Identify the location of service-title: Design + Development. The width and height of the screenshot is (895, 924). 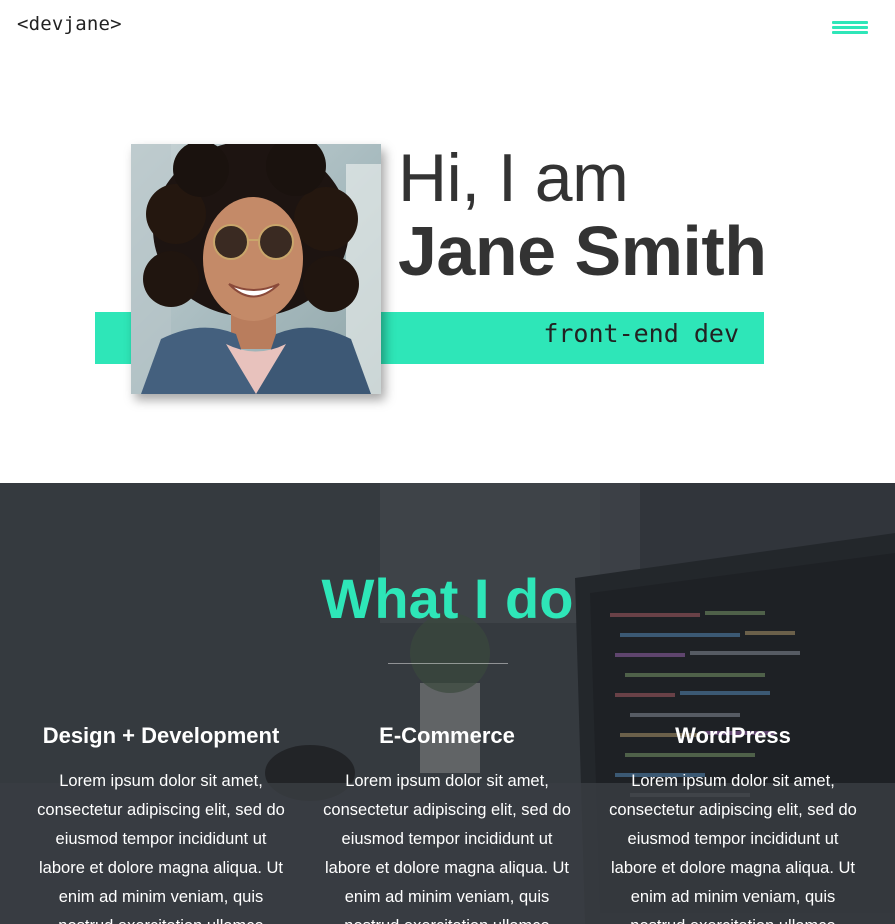
(161, 735).